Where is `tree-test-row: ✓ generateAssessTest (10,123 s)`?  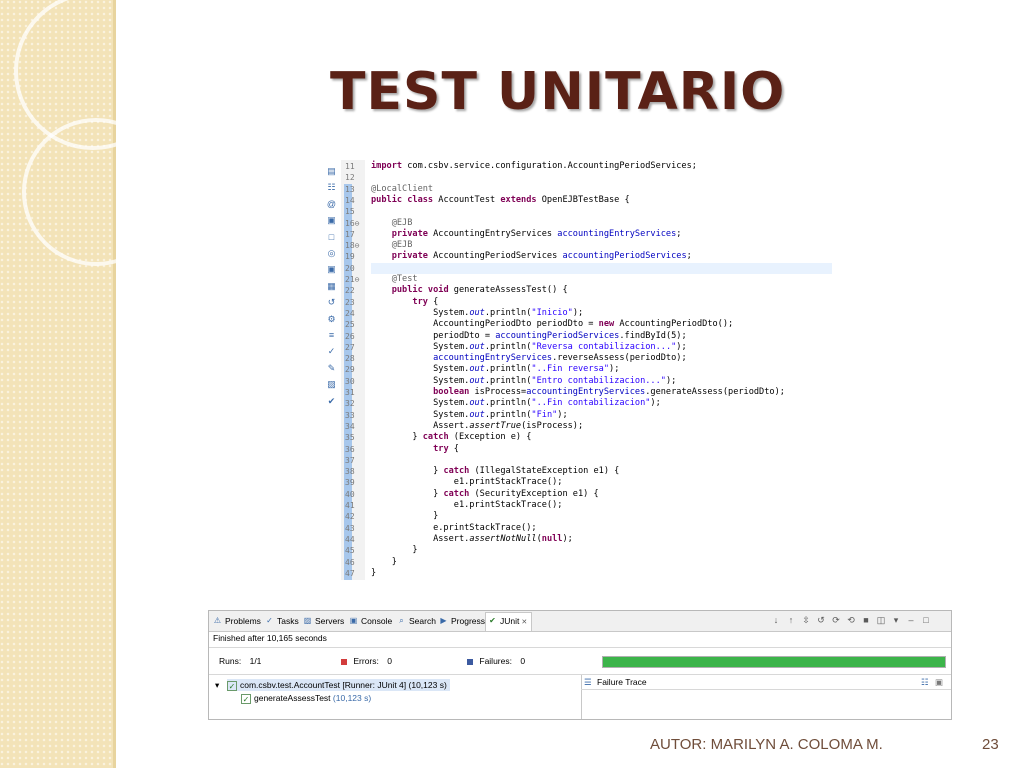
tree-test-row: ✓ generateAssessTest (10,123 s) is located at coordinates (306, 698).